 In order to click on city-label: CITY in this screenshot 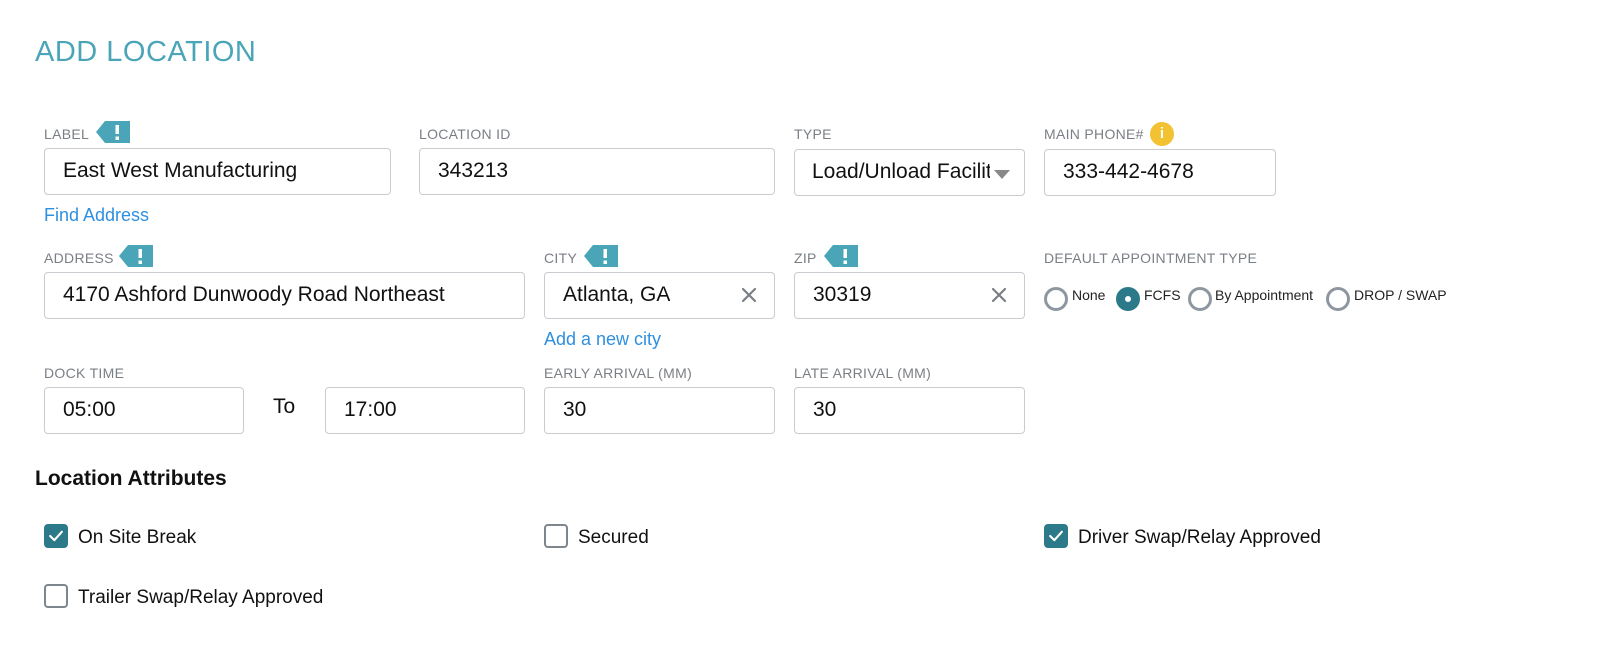, I will do `click(561, 258)`.